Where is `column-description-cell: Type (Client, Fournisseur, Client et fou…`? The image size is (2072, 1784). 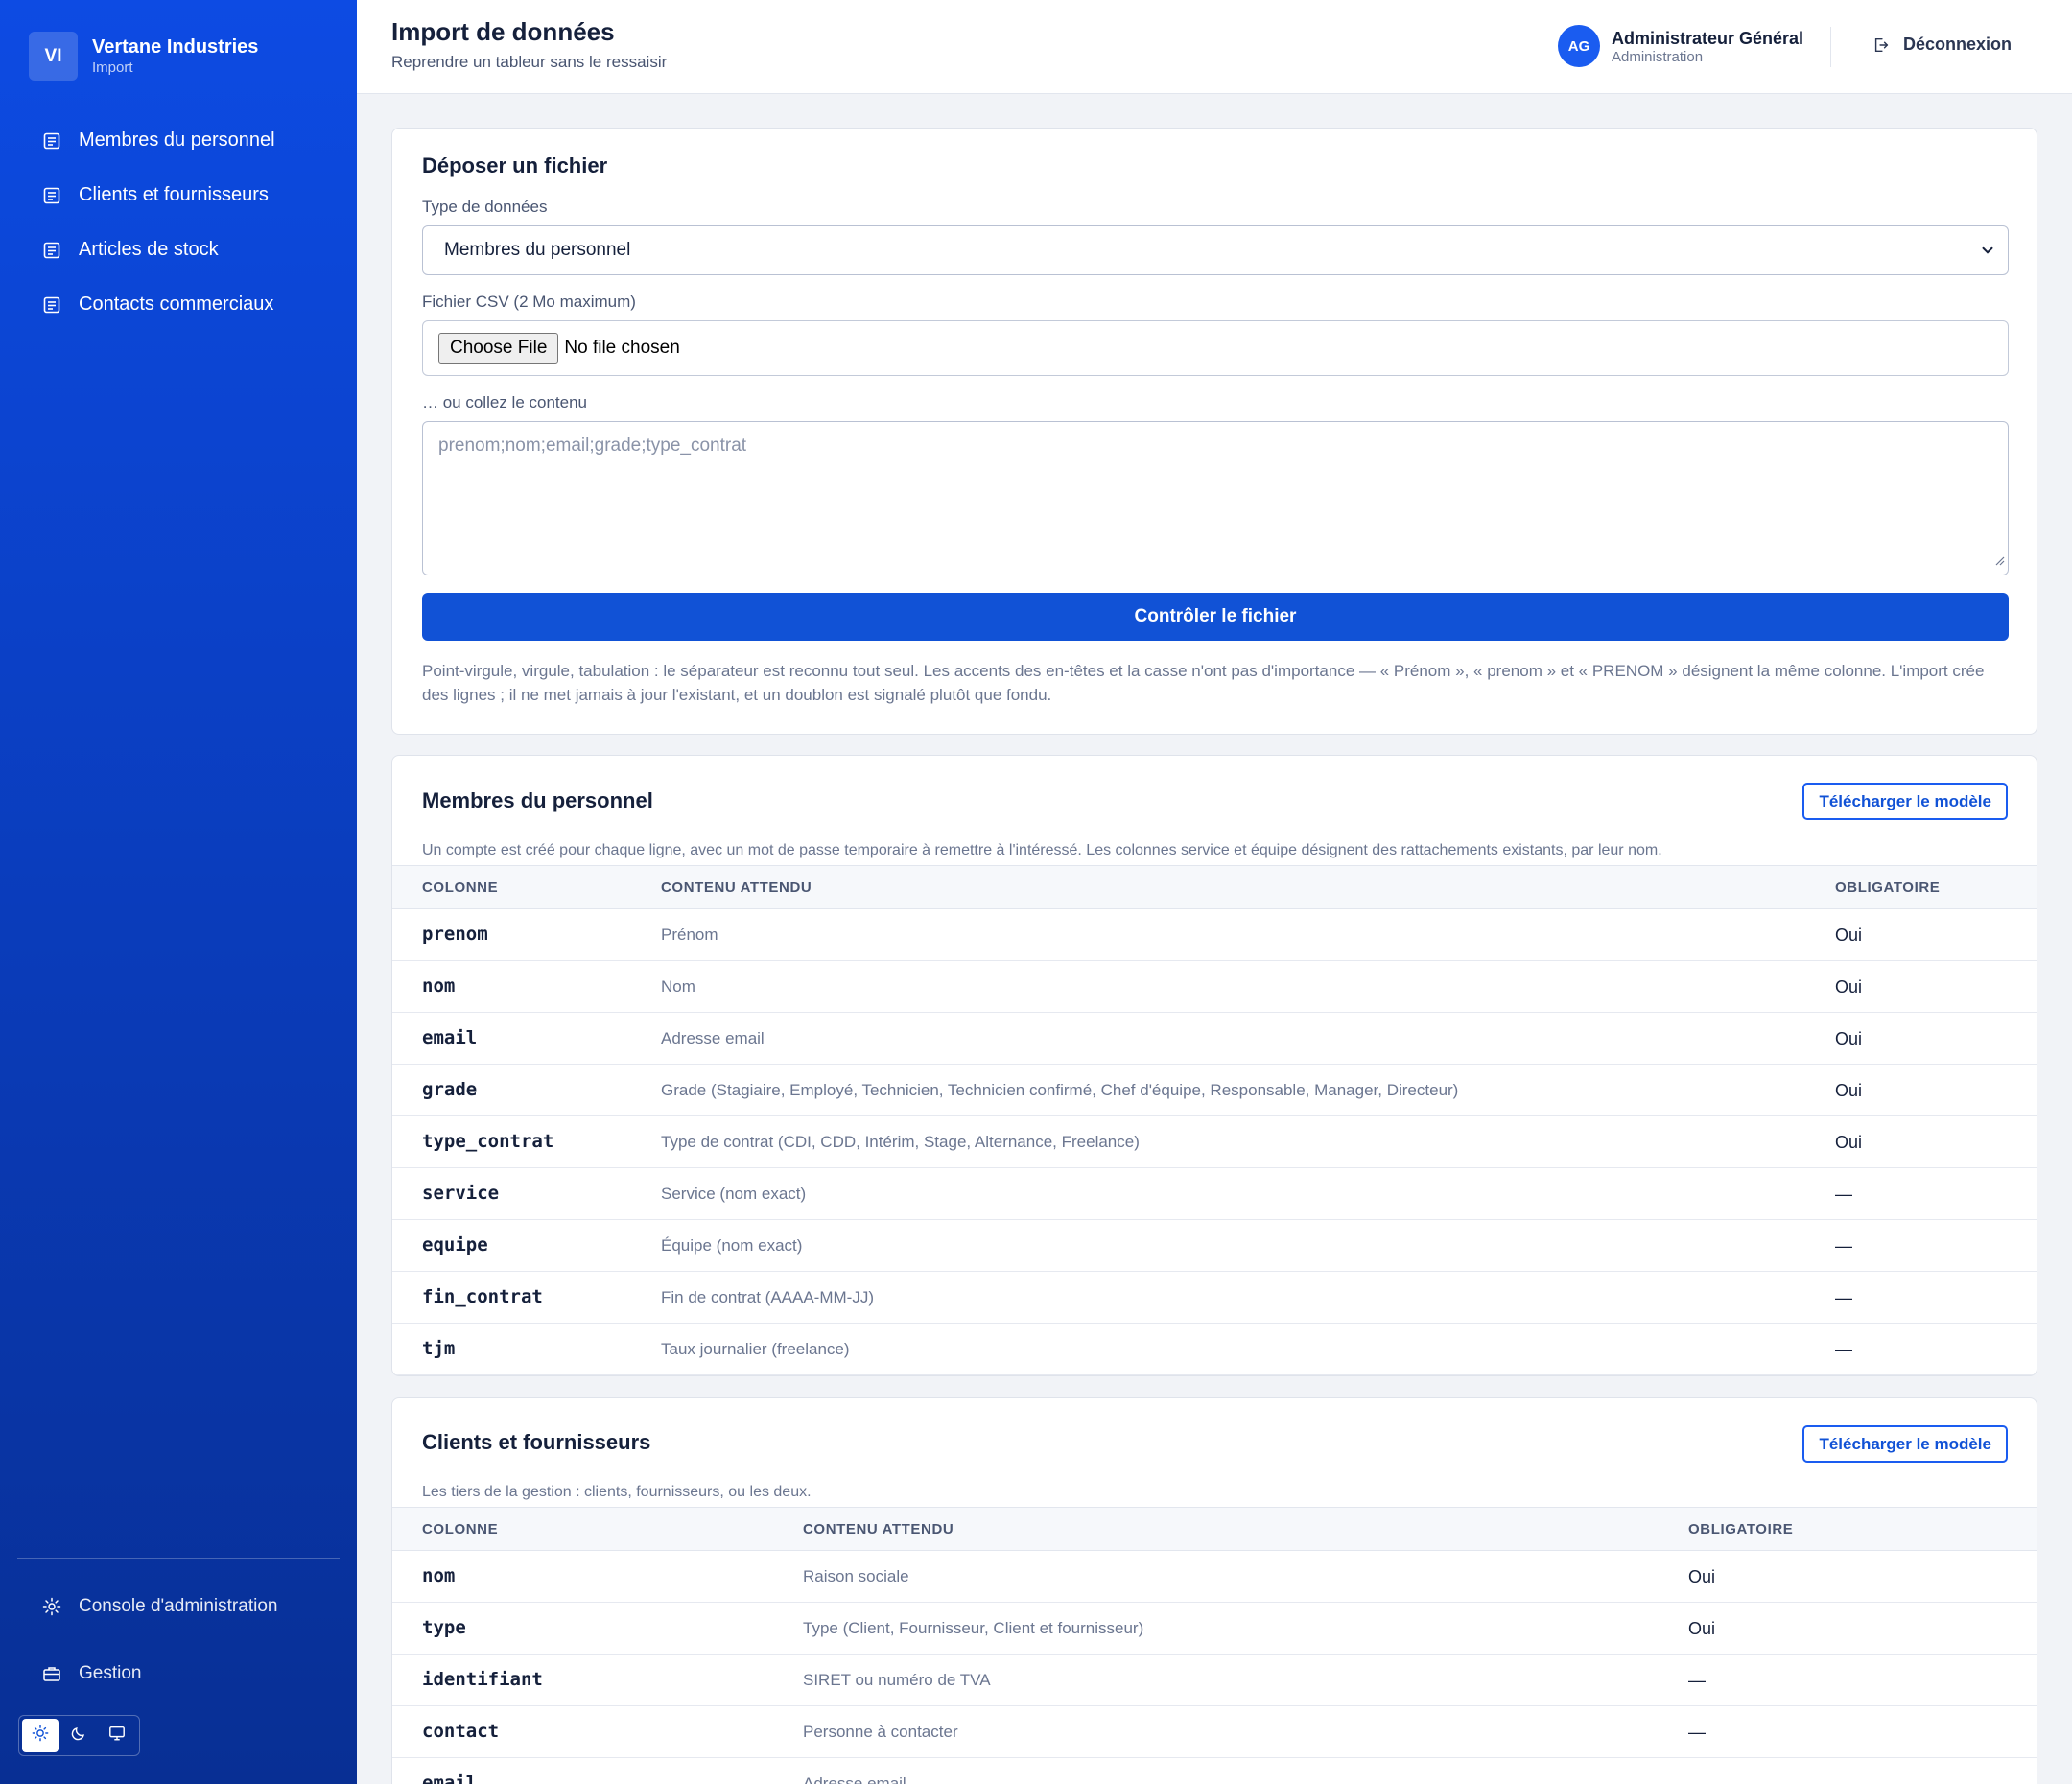
column-description-cell: Type (Client, Fournisseur, Client et fou… is located at coordinates (973, 1628).